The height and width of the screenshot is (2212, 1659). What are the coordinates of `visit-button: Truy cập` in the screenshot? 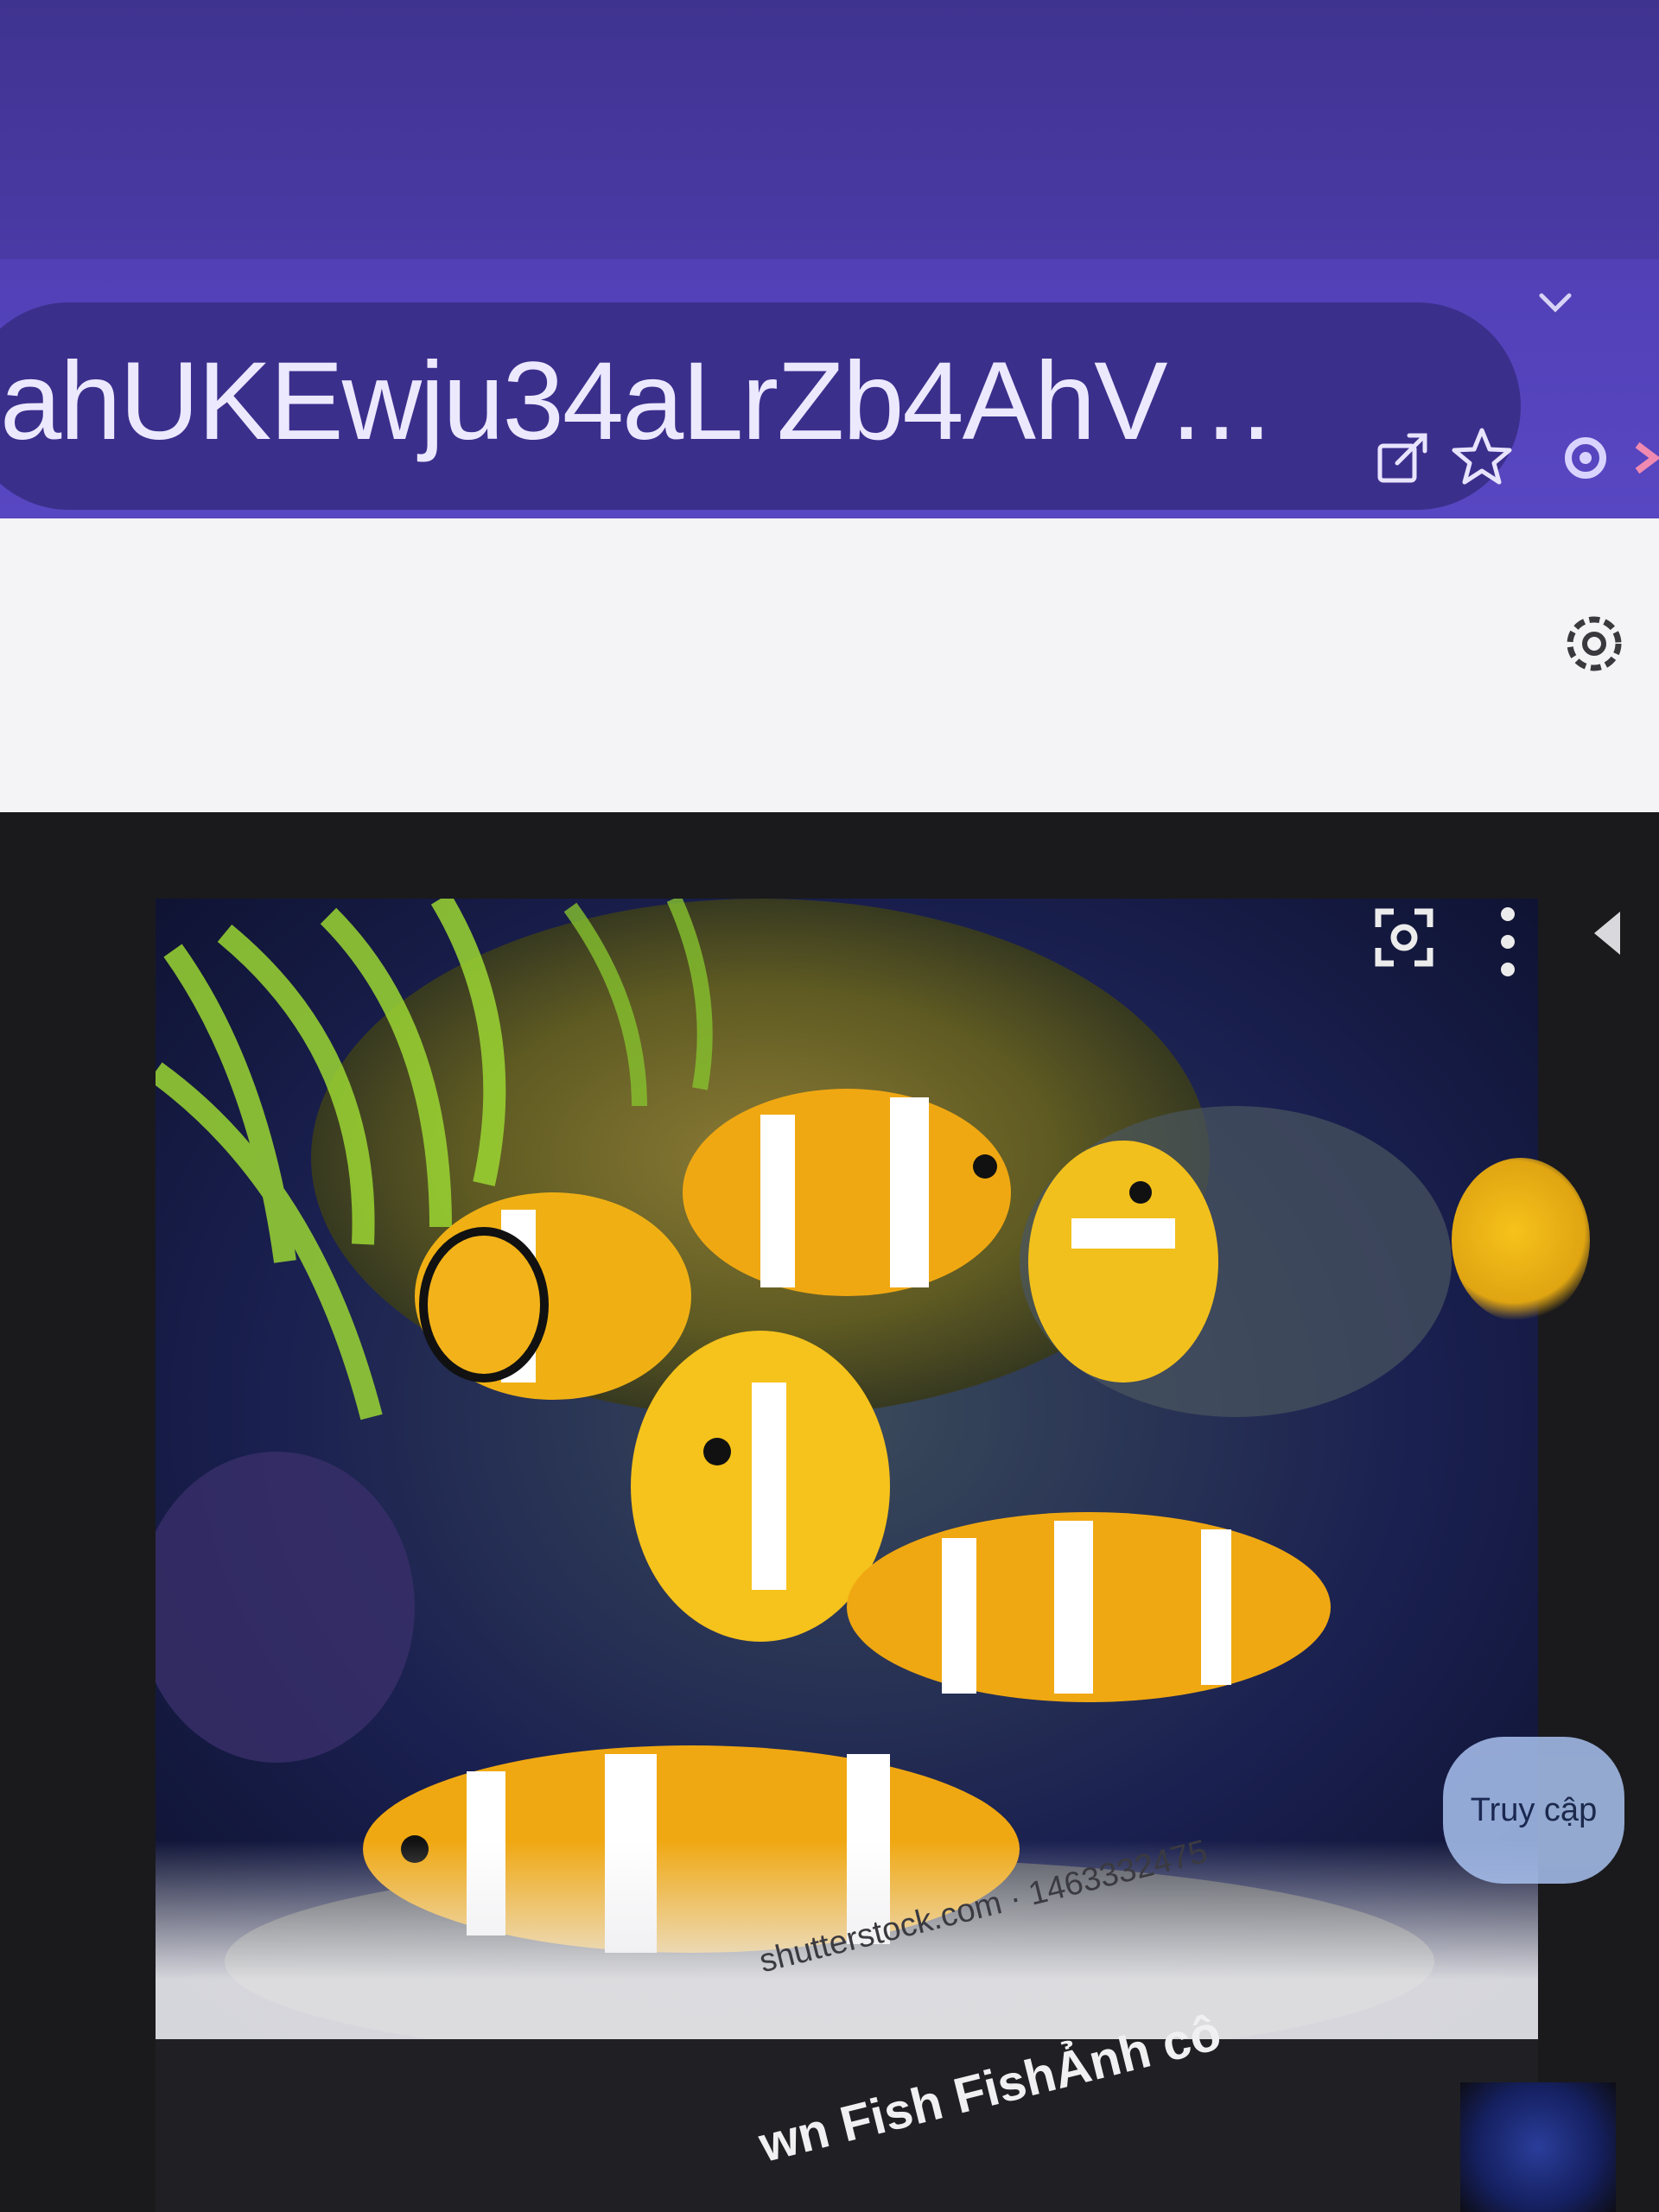 It's located at (1533, 1811).